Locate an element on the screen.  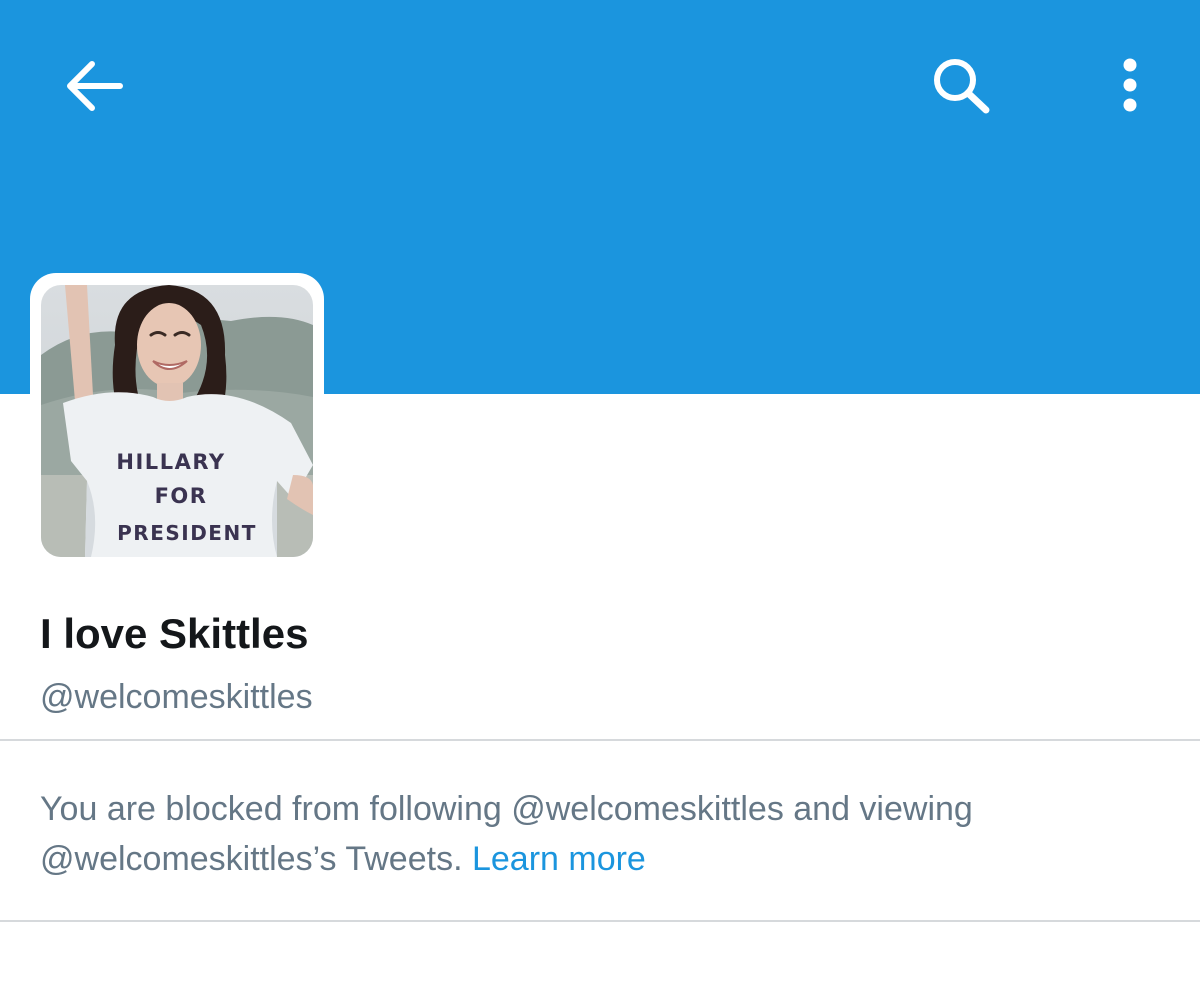
more-vertical-icon is located at coordinates (1130, 85).